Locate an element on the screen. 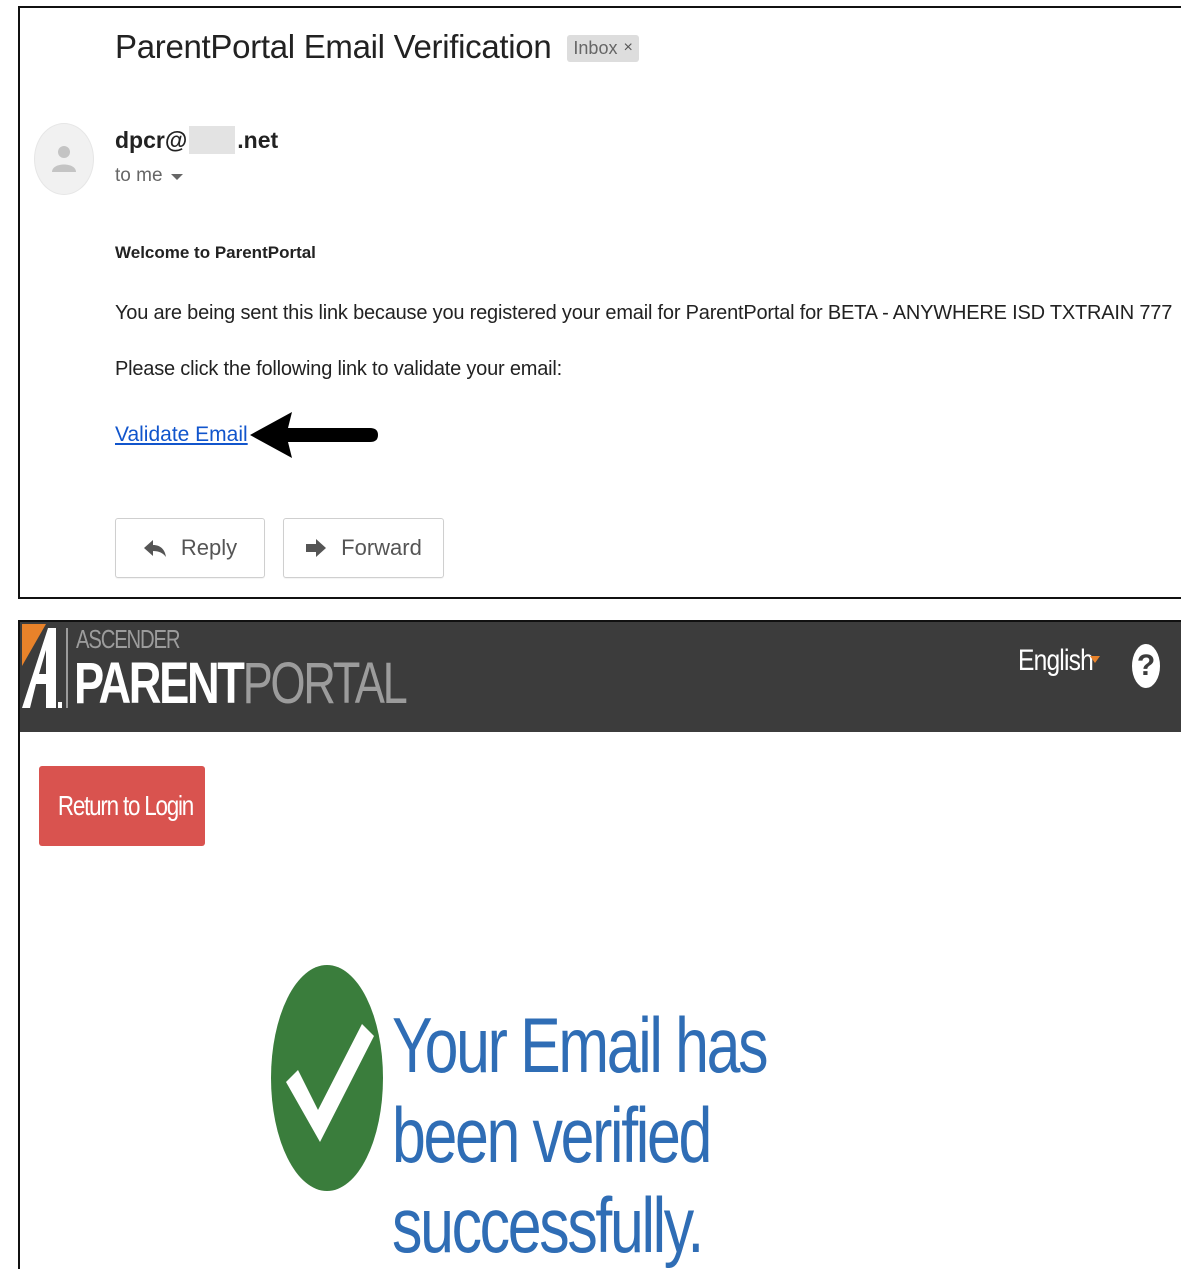  reply-button: Reply is located at coordinates (190, 548).